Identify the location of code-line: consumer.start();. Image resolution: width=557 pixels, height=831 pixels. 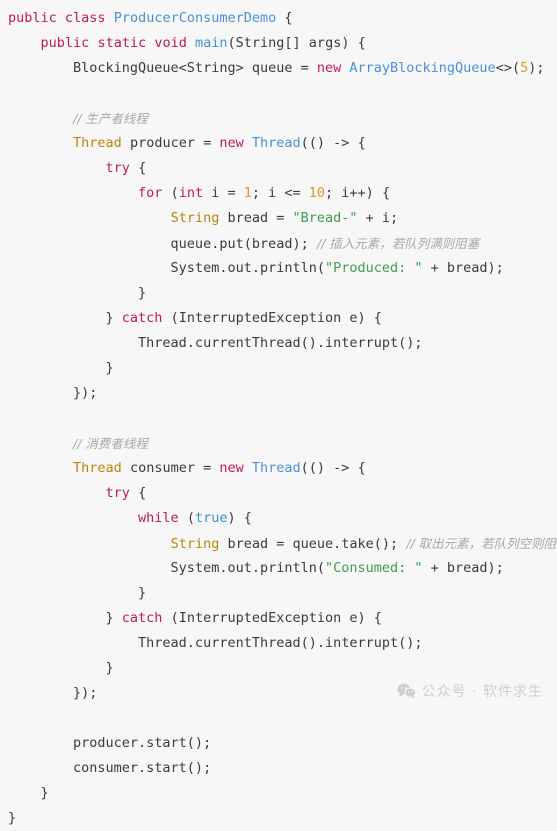
(278, 768).